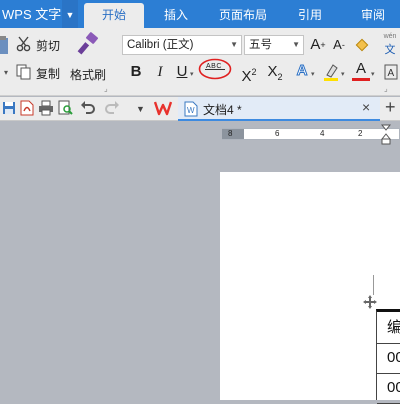 The height and width of the screenshot is (404, 400). What do you see at coordinates (230, 133) in the screenshot?
I see `ruler-tick: 8` at bounding box center [230, 133].